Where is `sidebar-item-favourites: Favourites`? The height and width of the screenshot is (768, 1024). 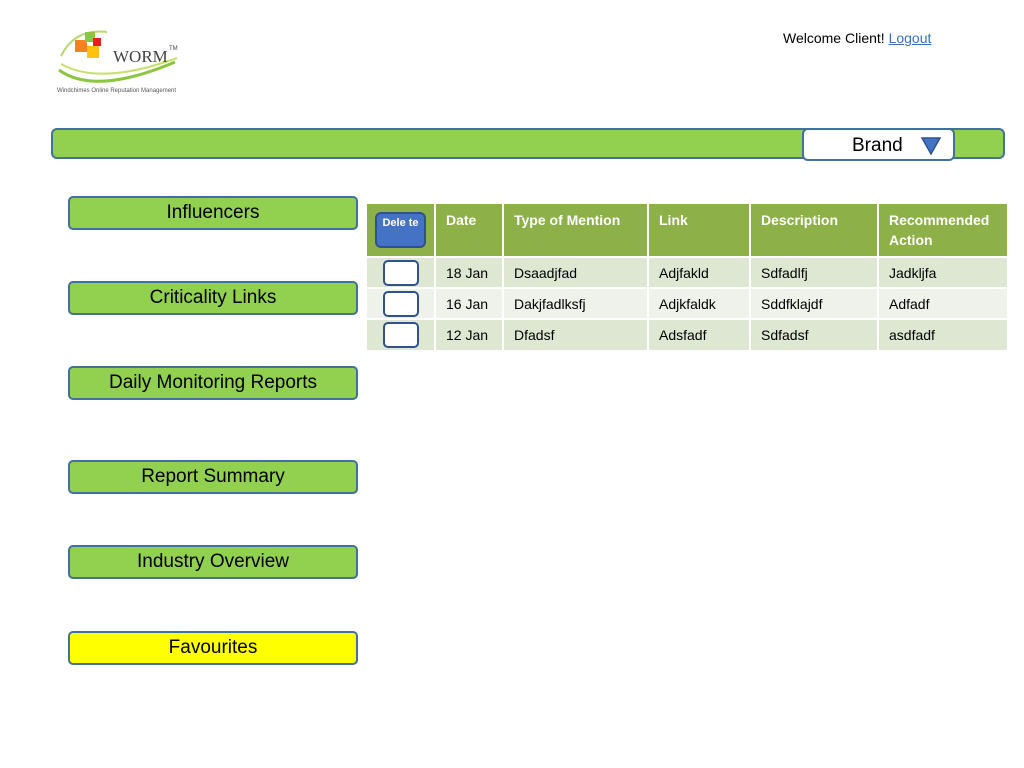 sidebar-item-favourites: Favourites is located at coordinates (213, 648).